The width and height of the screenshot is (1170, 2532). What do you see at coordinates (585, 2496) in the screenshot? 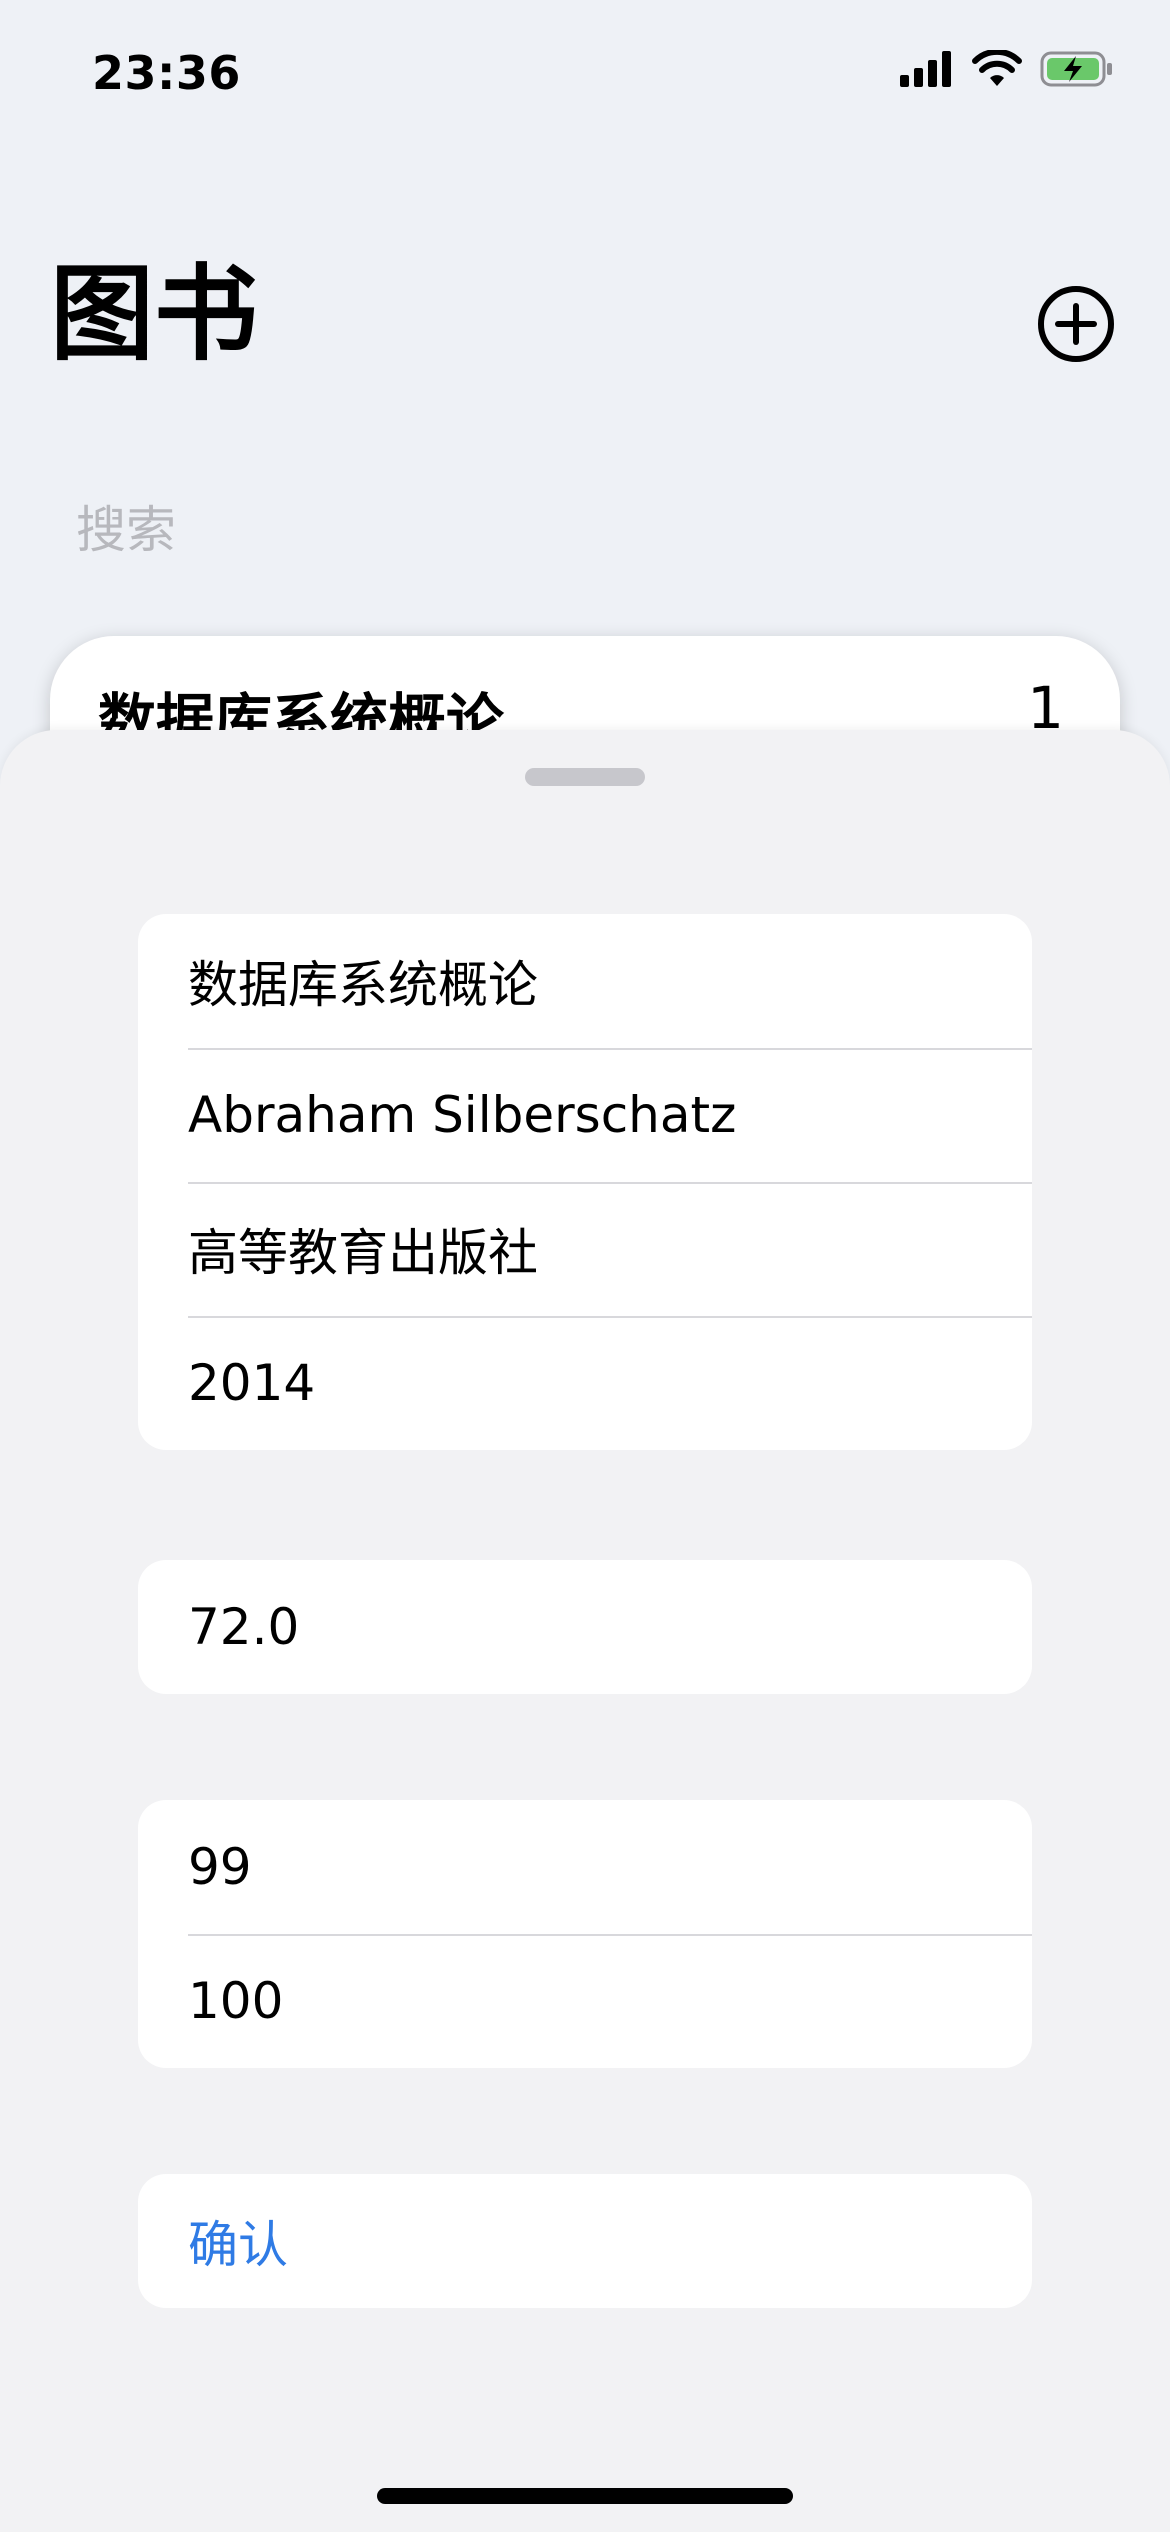
I see `home-indicator` at bounding box center [585, 2496].